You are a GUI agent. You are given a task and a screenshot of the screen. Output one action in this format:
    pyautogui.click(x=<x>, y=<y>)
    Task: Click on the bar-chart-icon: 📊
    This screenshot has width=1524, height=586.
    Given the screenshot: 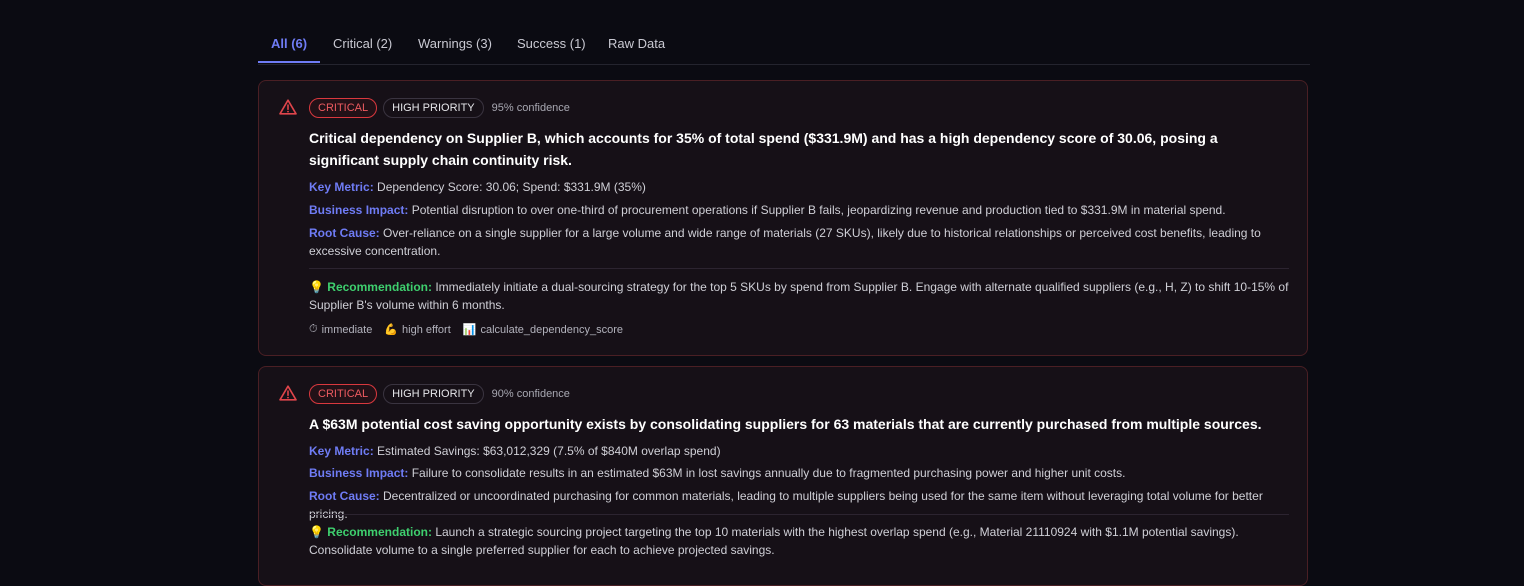 What is the action you would take?
    pyautogui.click(x=469, y=330)
    